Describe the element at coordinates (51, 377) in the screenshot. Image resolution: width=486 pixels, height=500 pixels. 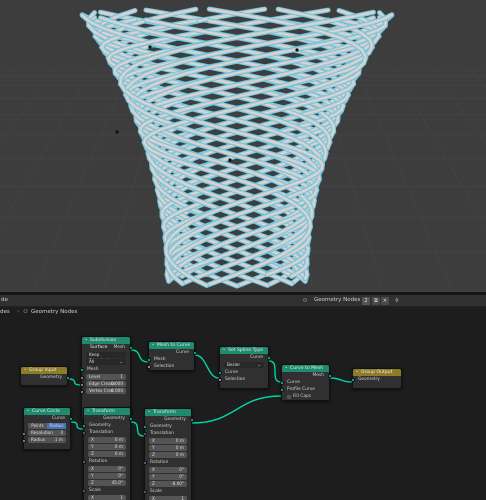
I see `socket-label: Geometry` at that location.